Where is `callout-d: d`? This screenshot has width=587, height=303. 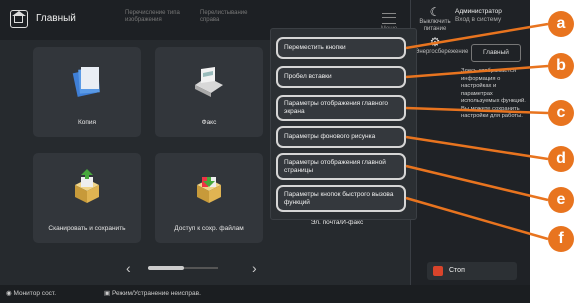 callout-d: d is located at coordinates (561, 159).